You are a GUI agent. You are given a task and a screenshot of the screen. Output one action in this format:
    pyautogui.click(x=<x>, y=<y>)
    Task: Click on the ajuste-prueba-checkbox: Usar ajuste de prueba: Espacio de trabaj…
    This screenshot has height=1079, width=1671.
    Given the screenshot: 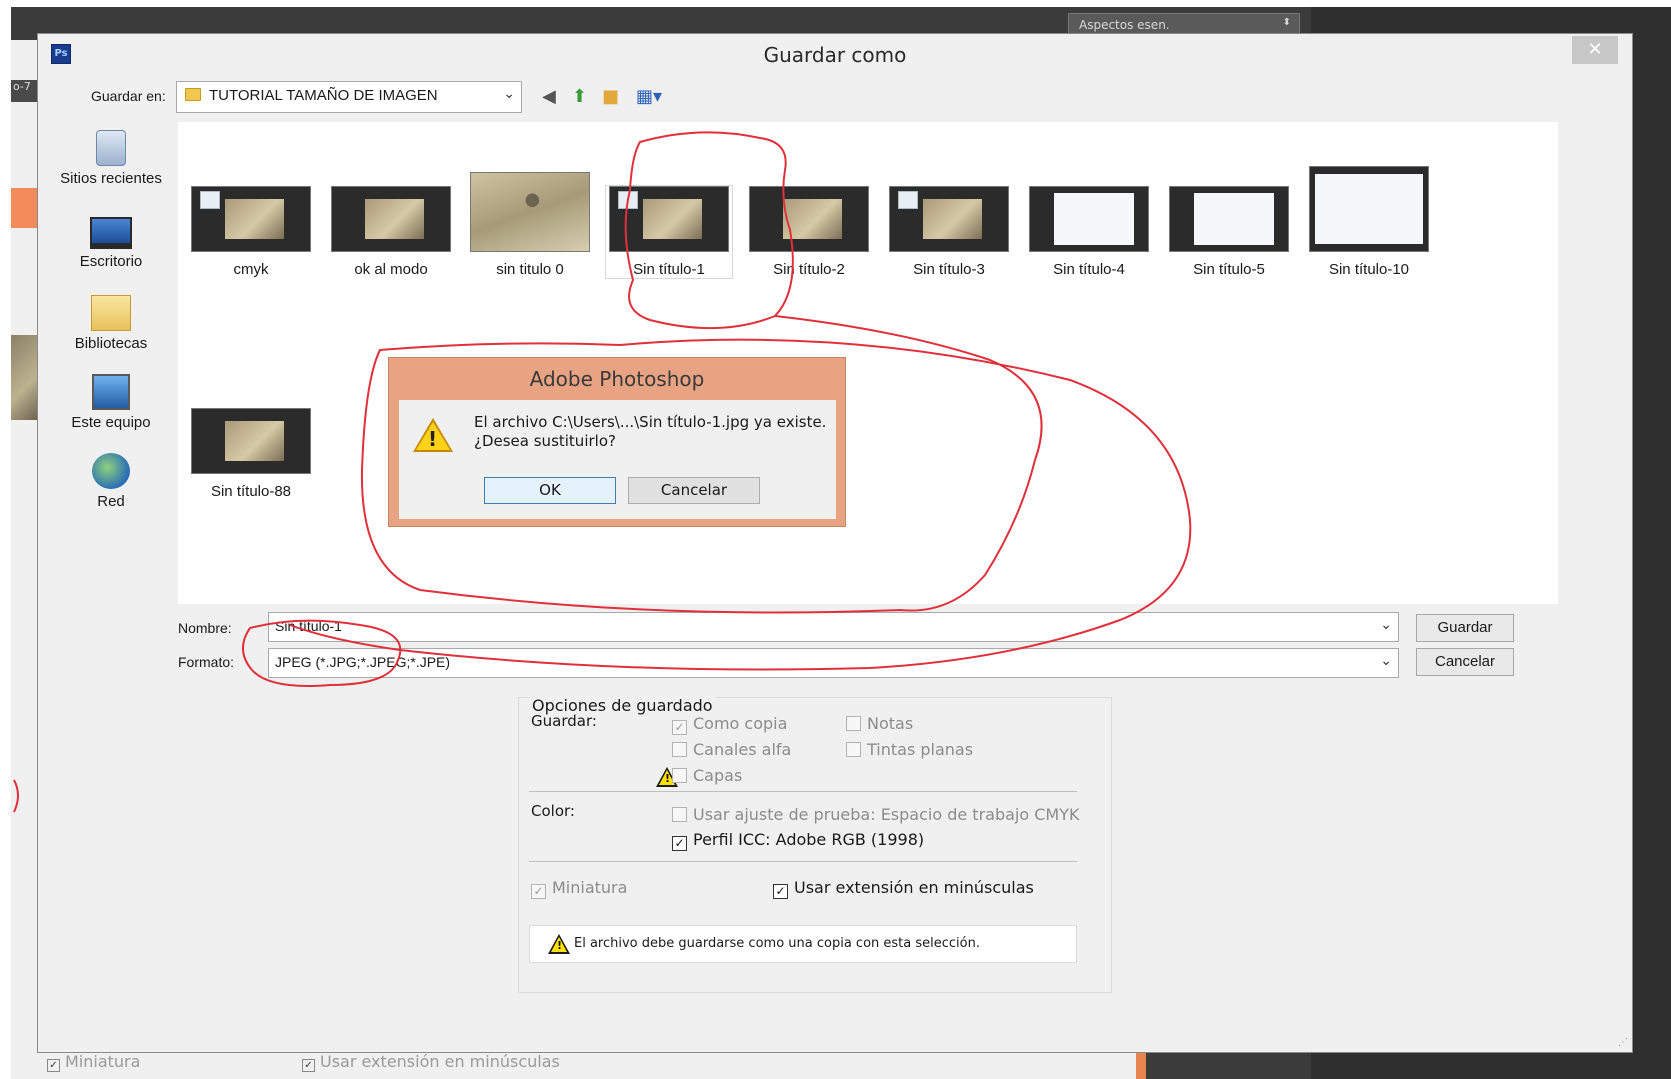 What is the action you would take?
    pyautogui.click(x=875, y=814)
    